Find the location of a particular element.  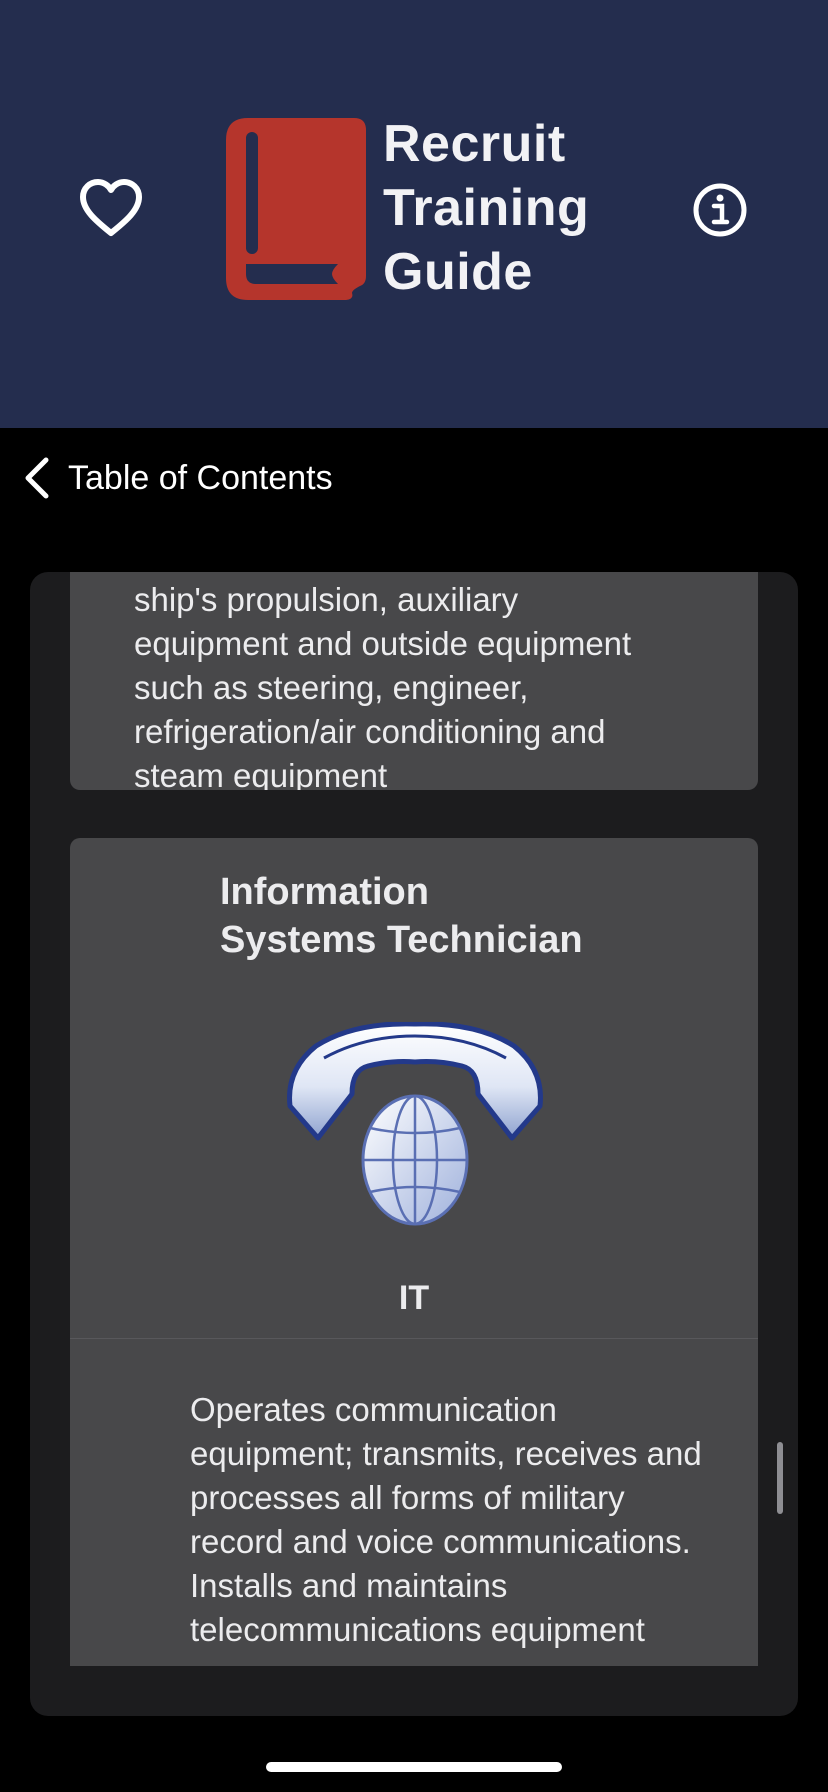

app-title: Recruit Training Guide is located at coordinates (513, 208).